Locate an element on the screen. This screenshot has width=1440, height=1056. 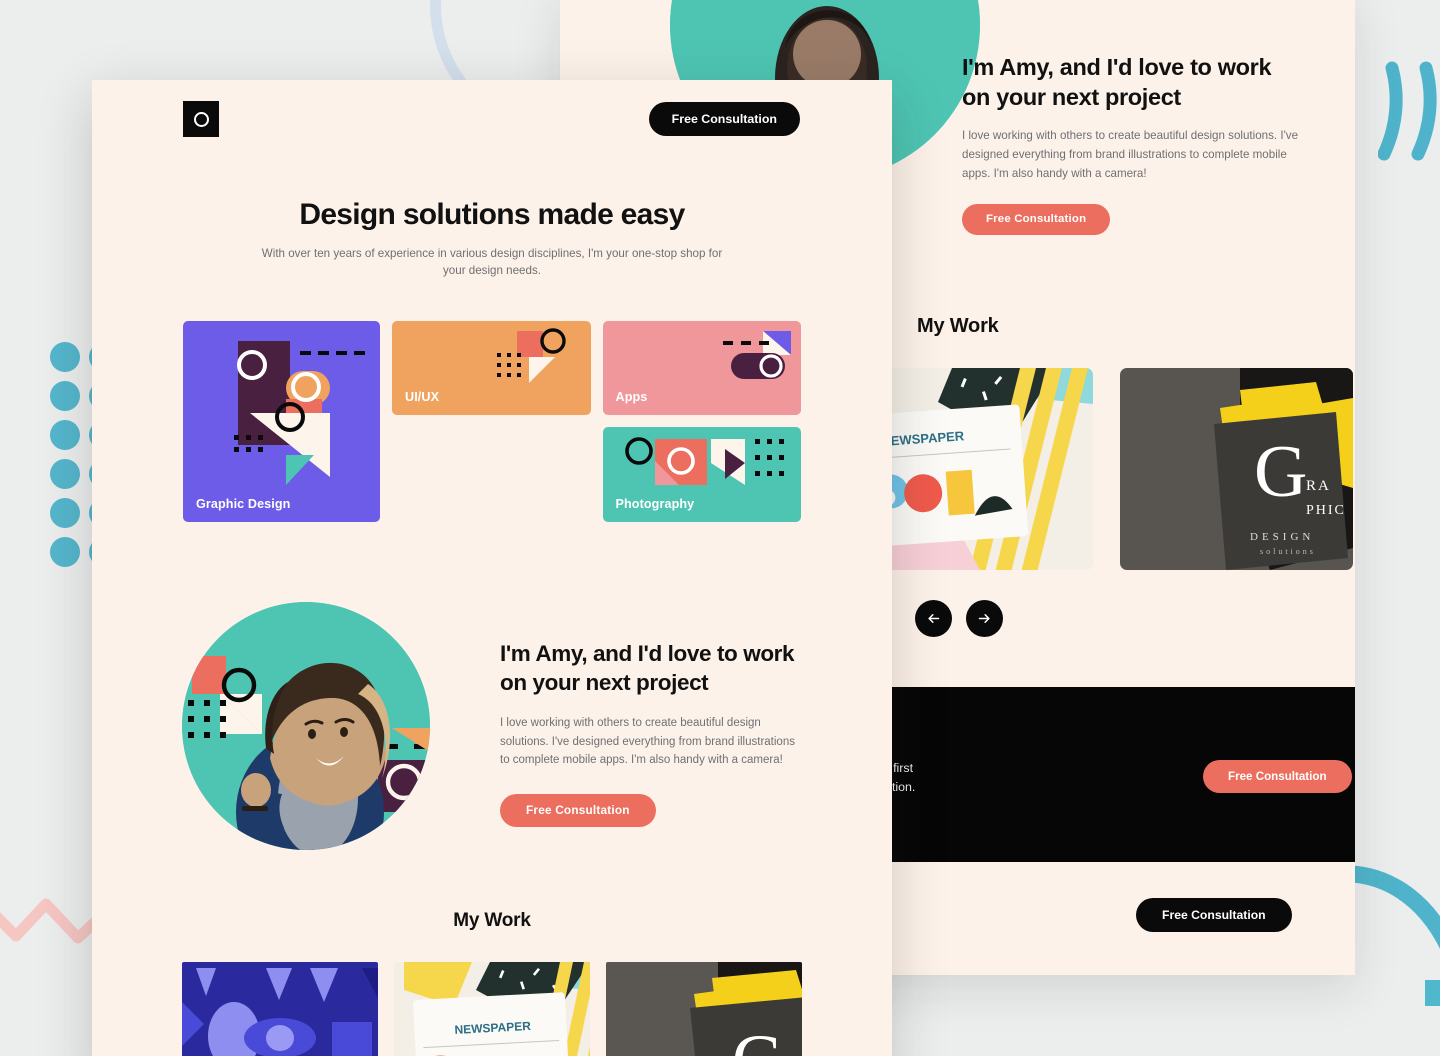
about-consult-button: Free Consultation is located at coordinates (578, 810).